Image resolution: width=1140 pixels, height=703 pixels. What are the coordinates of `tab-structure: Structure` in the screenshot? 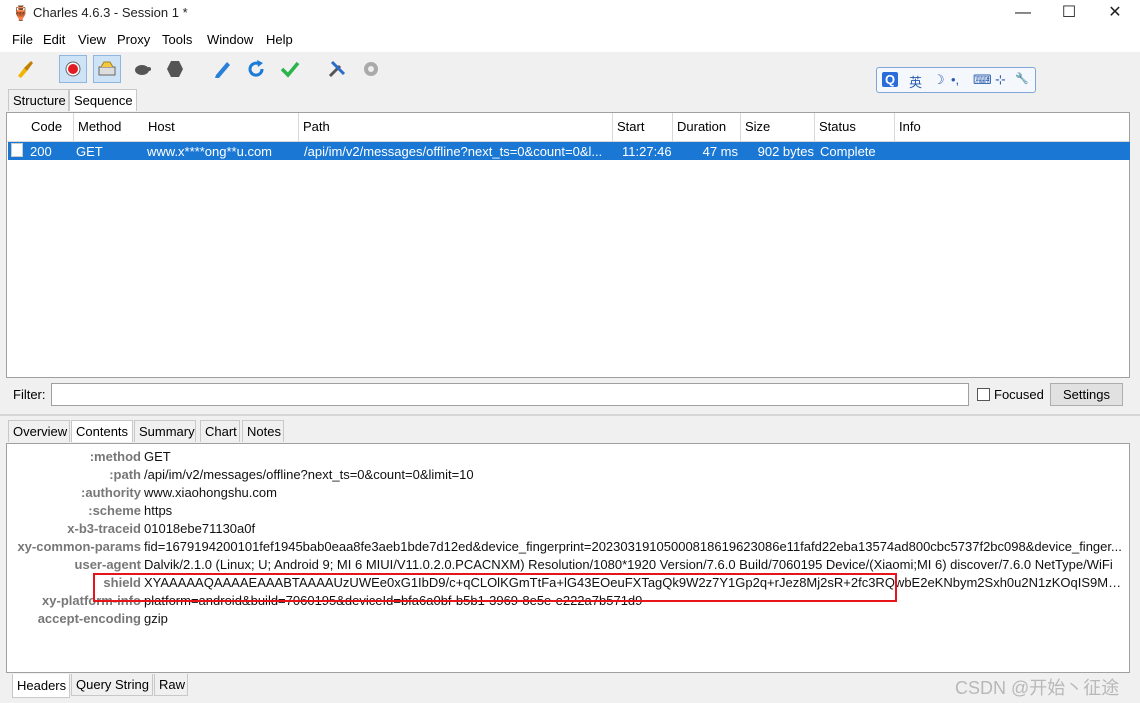 It's located at (38, 100).